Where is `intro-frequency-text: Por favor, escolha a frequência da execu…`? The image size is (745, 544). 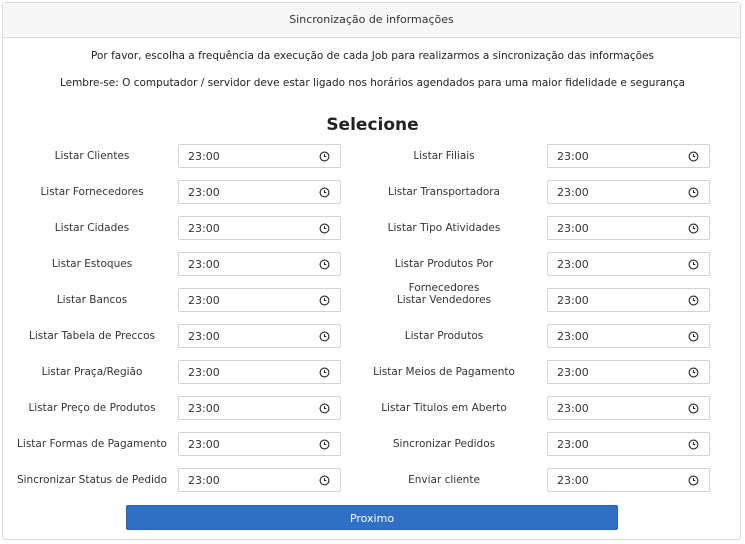
intro-frequency-text: Por favor, escolha a frequência da execu… is located at coordinates (372, 56).